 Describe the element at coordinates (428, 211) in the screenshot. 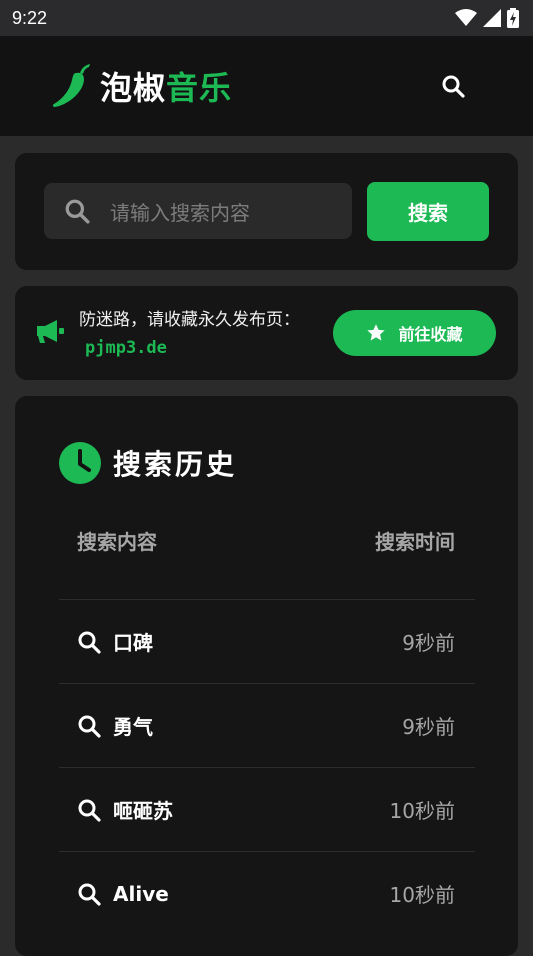

I see `search-button: 搜索` at that location.